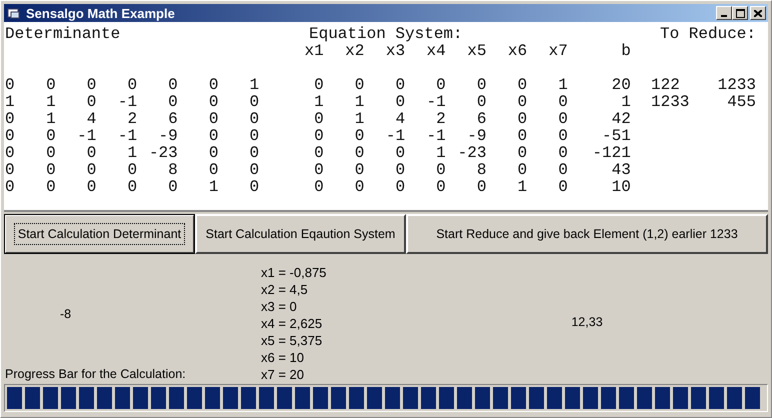 The height and width of the screenshot is (418, 772). Describe the element at coordinates (440, 119) in the screenshot. I see `matrix-cell-text: 2` at that location.